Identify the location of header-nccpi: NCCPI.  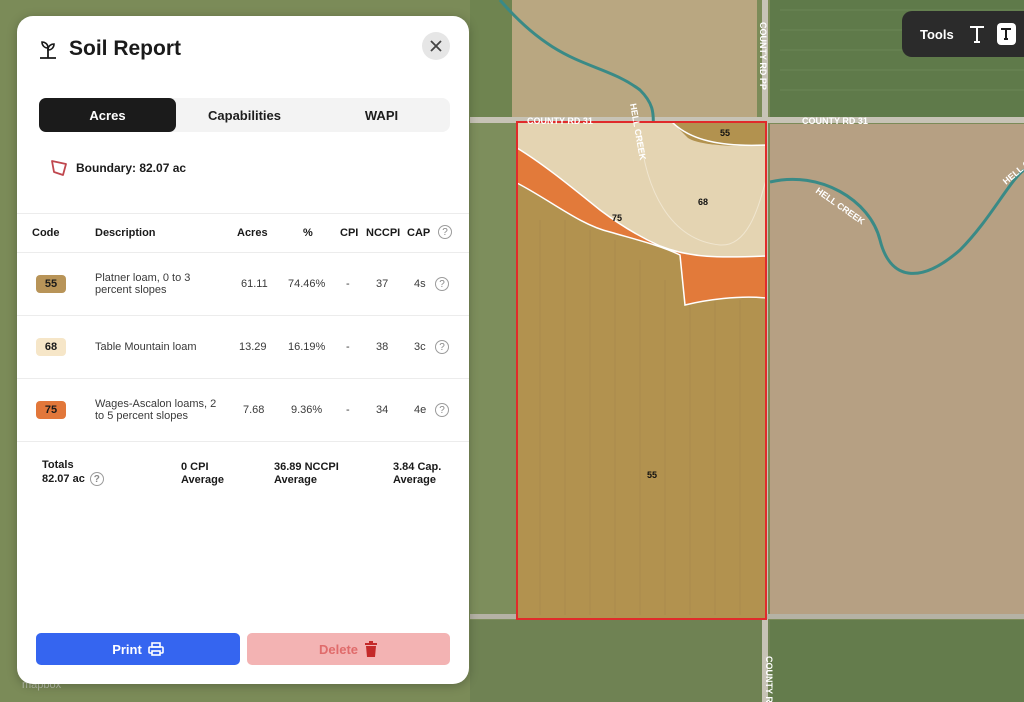
(383, 233).